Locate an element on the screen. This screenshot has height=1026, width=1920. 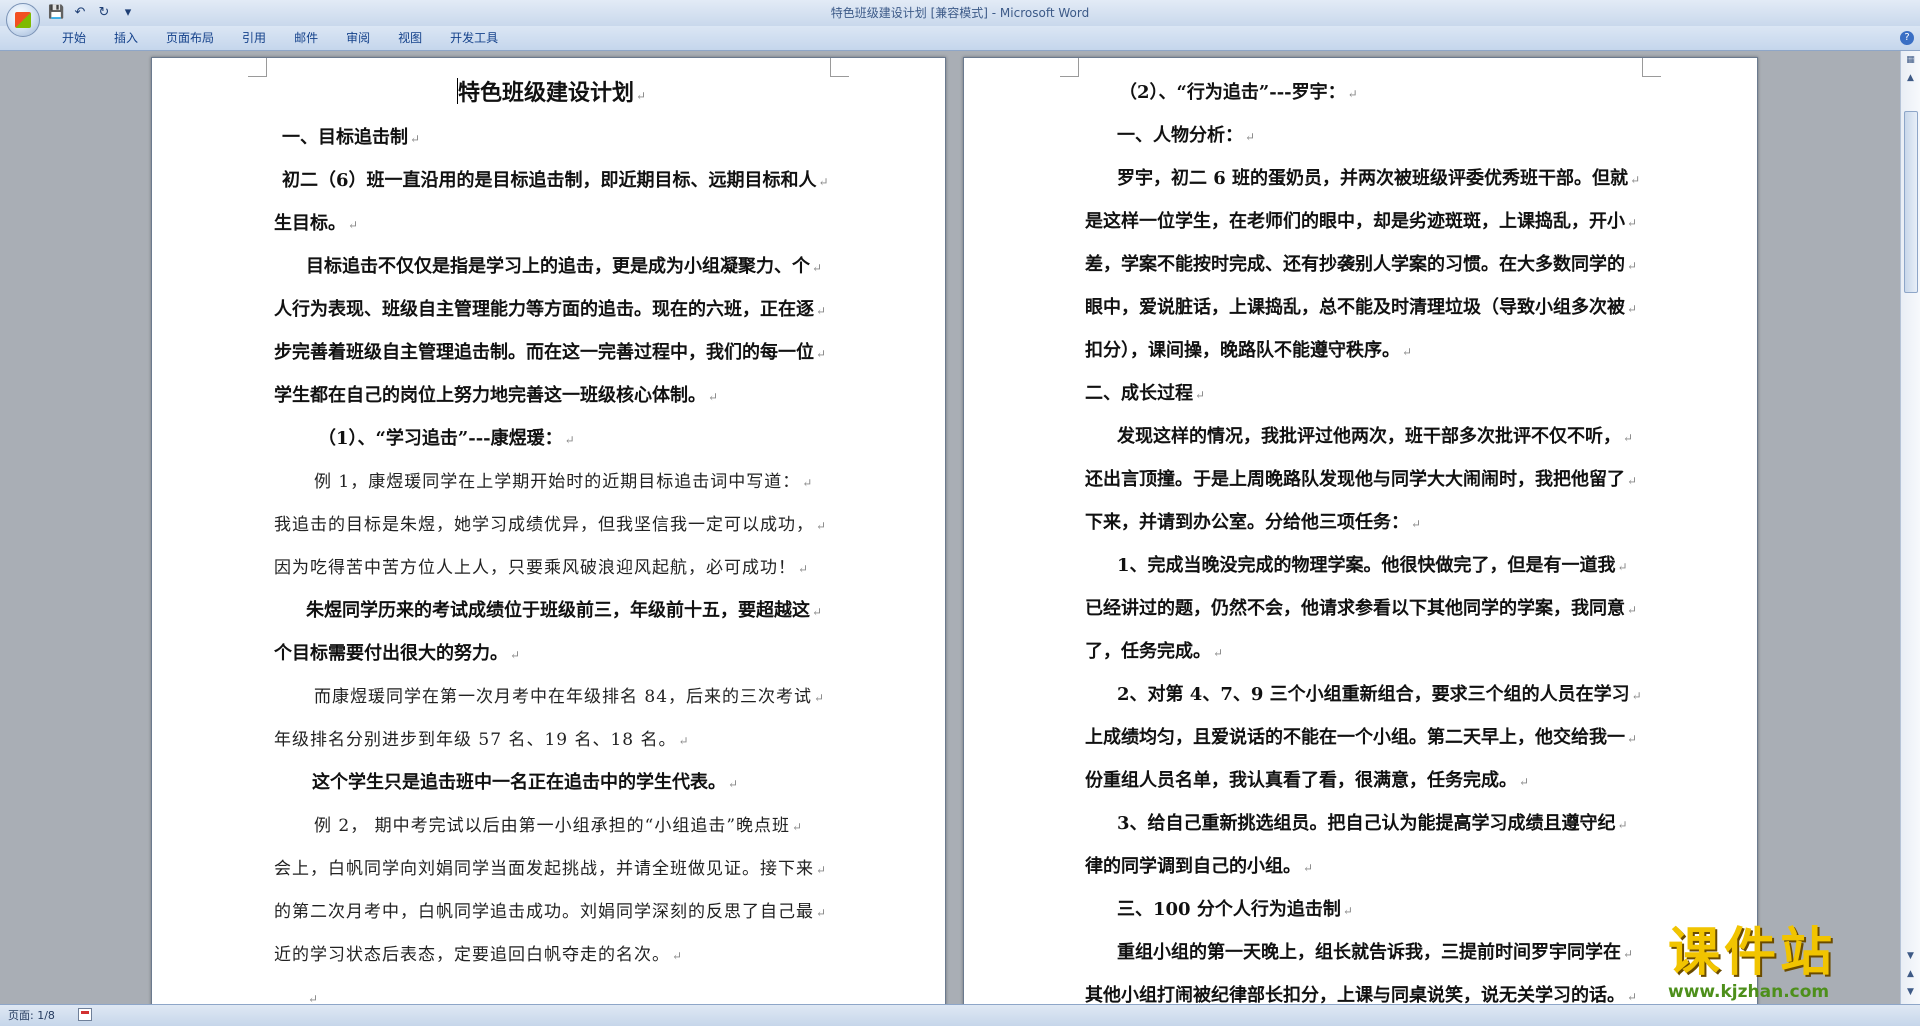
ribbon-tab: 审阅 is located at coordinates (358, 38).